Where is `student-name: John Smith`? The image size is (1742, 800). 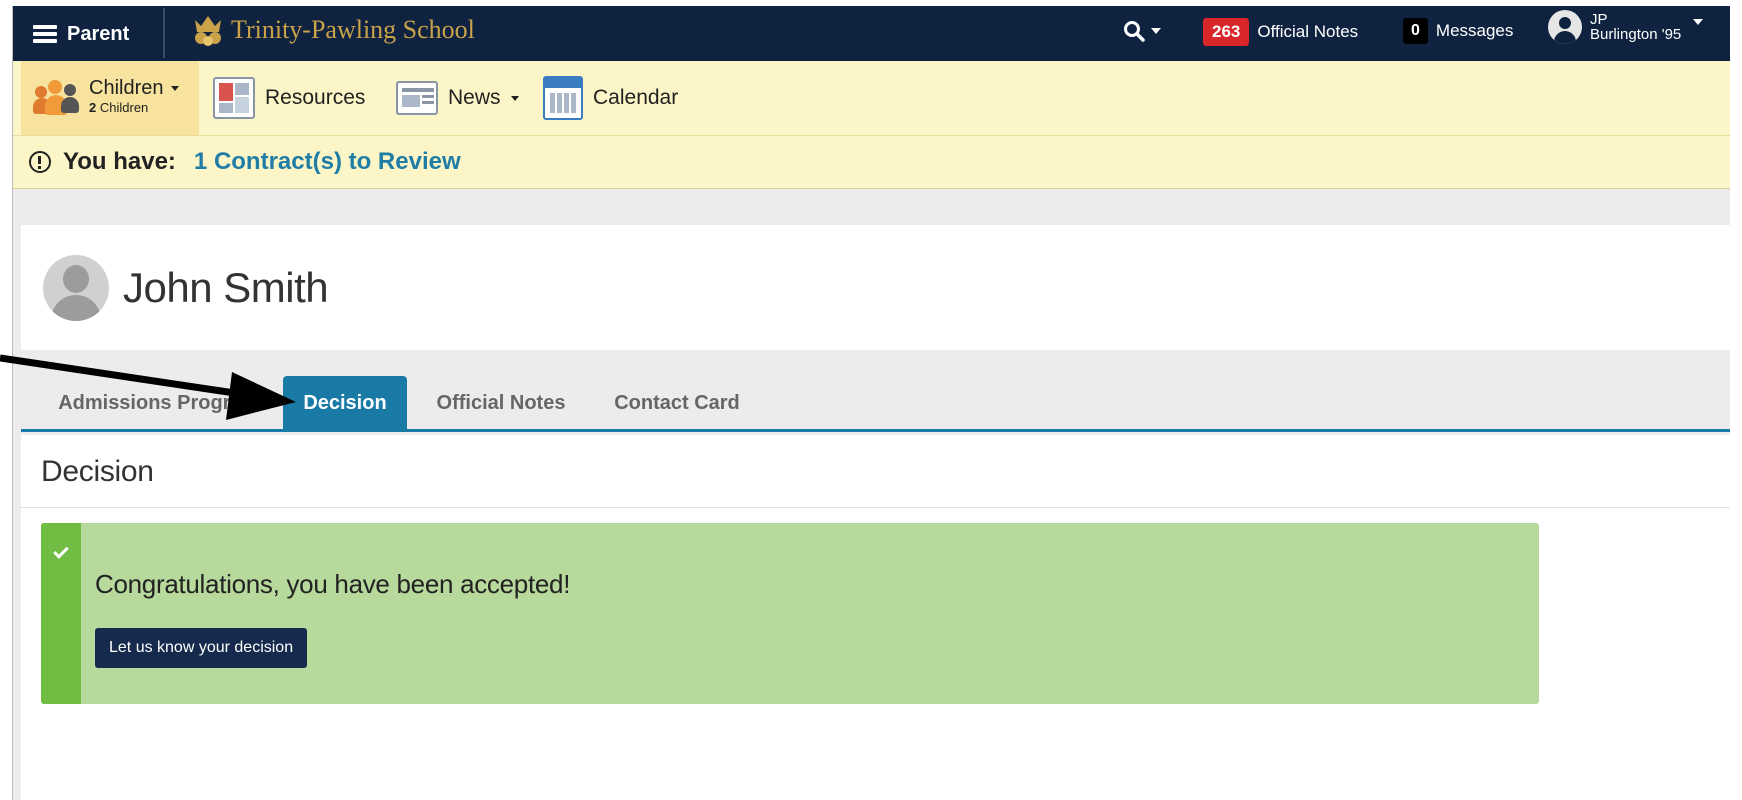
student-name: John Smith is located at coordinates (226, 287).